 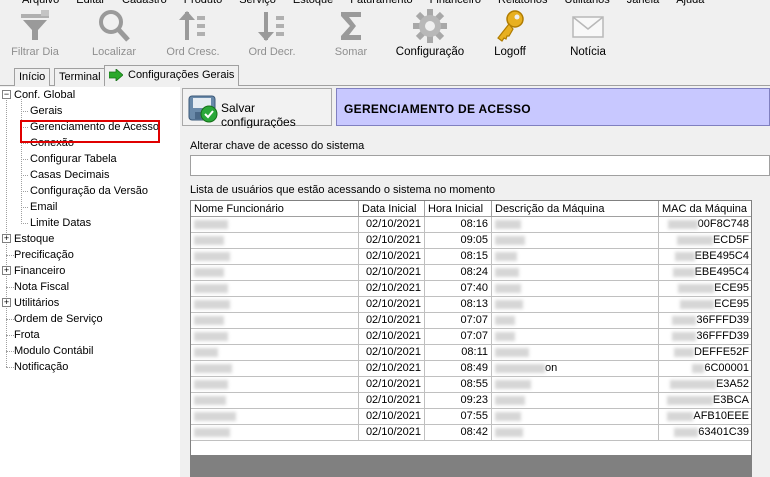 I want to click on tree-collapse-conf-global: −, so click(x=6, y=94).